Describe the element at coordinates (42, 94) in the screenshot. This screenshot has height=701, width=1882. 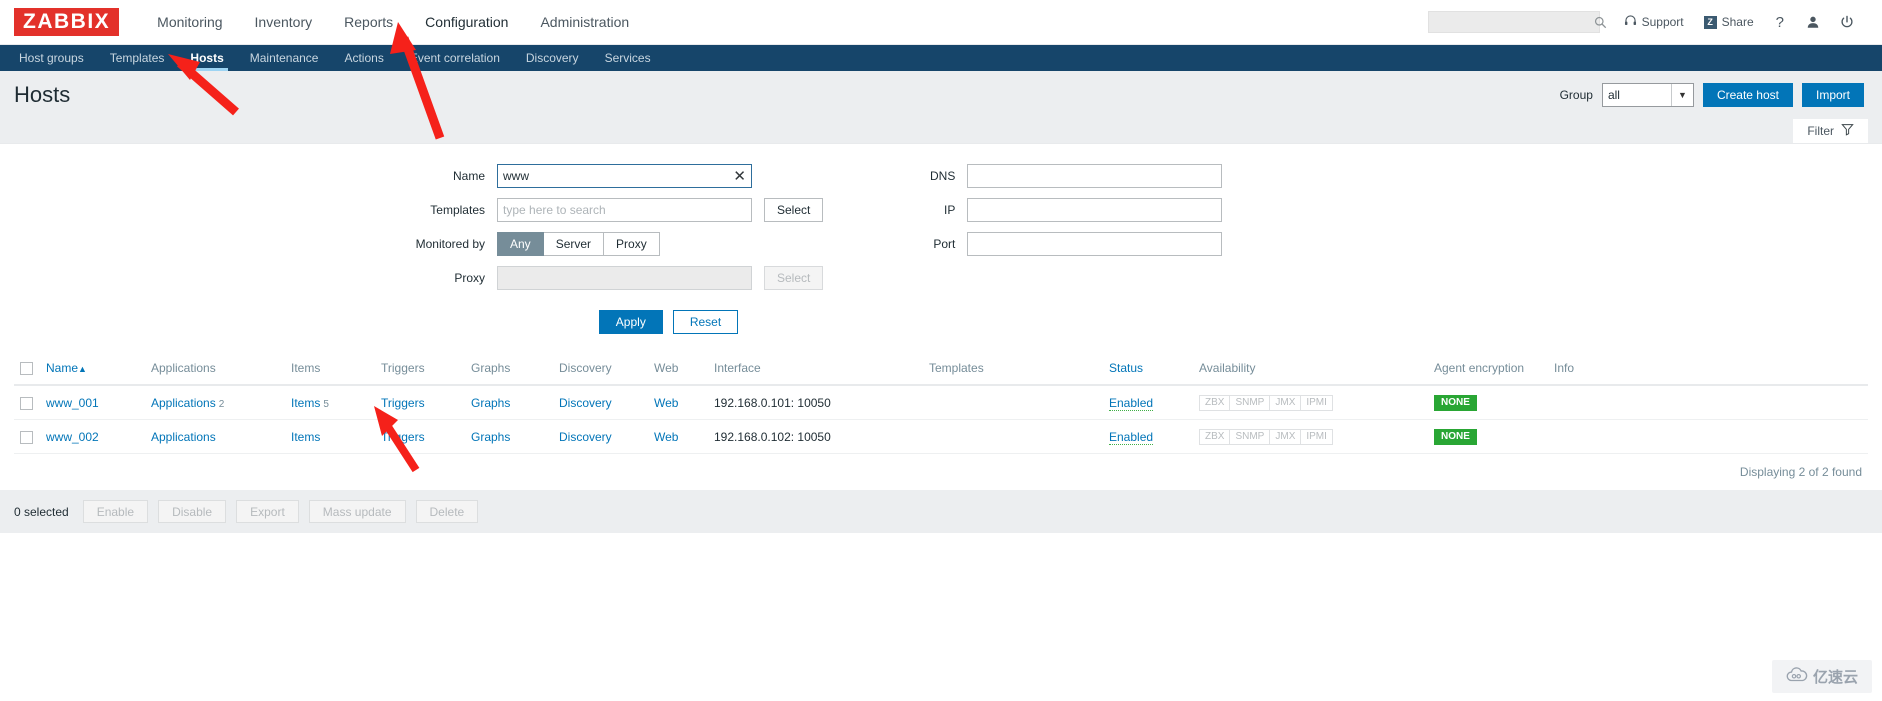
I see `page-title: Hosts` at that location.